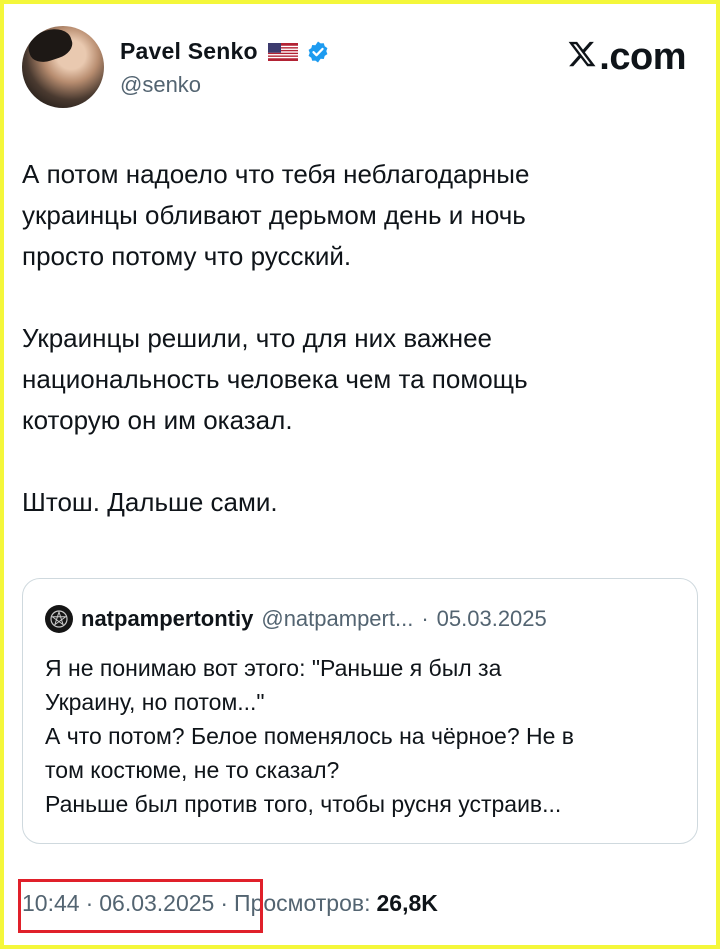 The width and height of the screenshot is (720, 949). I want to click on tweet-paragraph: Штош. Дальше сами., so click(150, 502).